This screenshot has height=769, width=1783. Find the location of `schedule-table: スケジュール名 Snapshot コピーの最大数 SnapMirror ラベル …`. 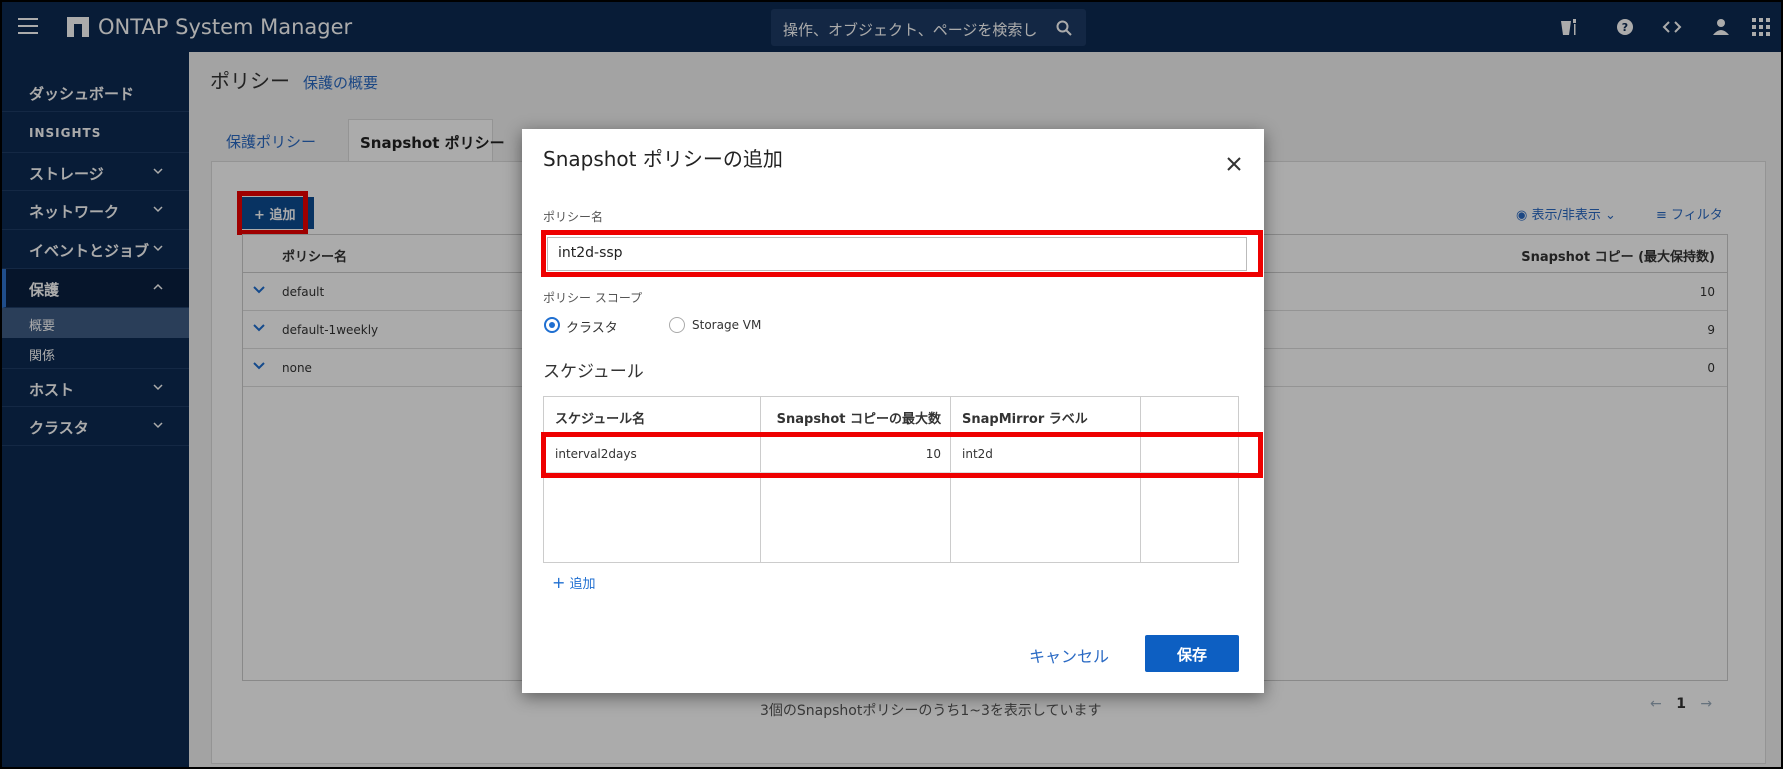

schedule-table: スケジュール名 Snapshot コピーの最大数 SnapMirror ラベル … is located at coordinates (891, 479).